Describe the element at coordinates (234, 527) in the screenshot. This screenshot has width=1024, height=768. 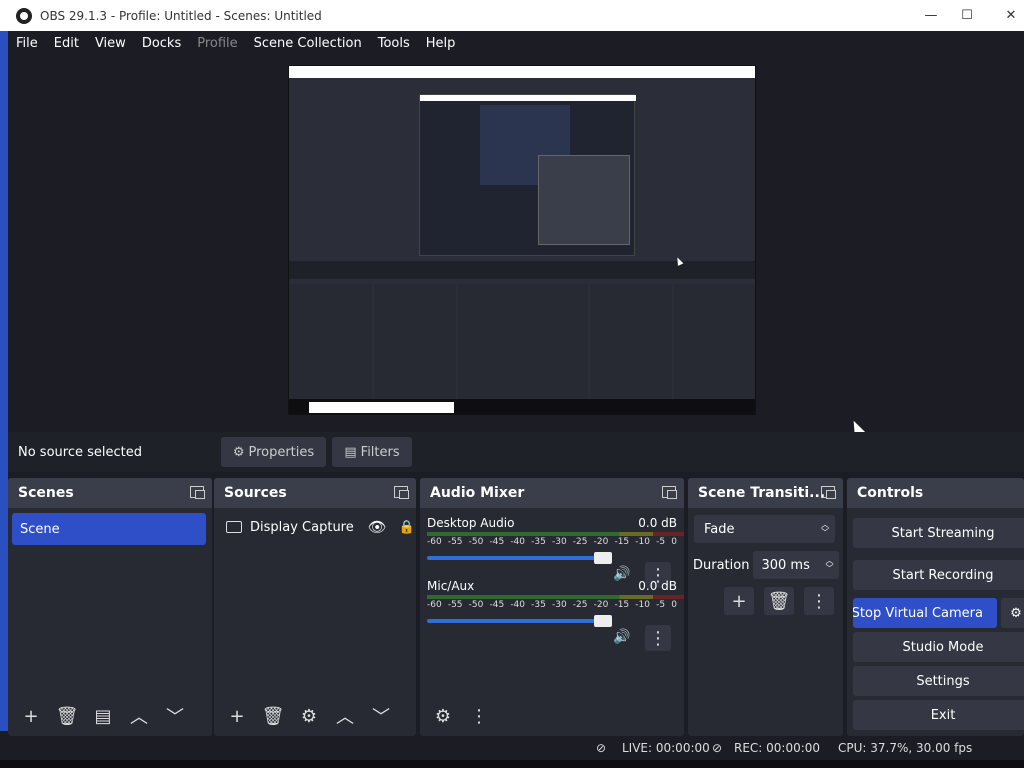
I see `monitor-icon` at that location.